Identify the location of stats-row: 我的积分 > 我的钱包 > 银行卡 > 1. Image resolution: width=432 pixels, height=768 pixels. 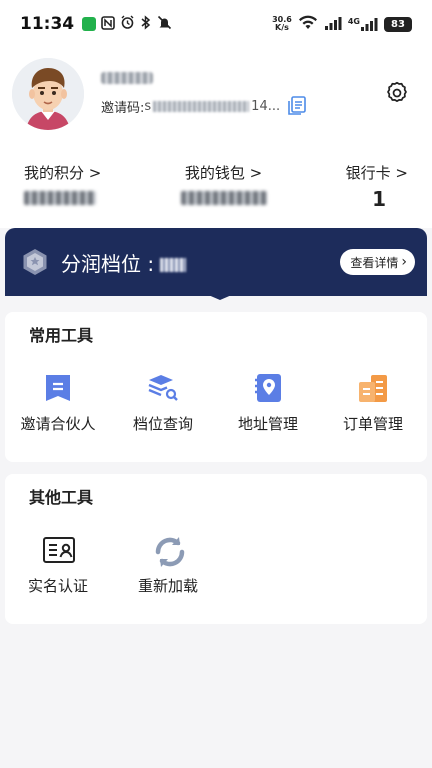
(216, 186).